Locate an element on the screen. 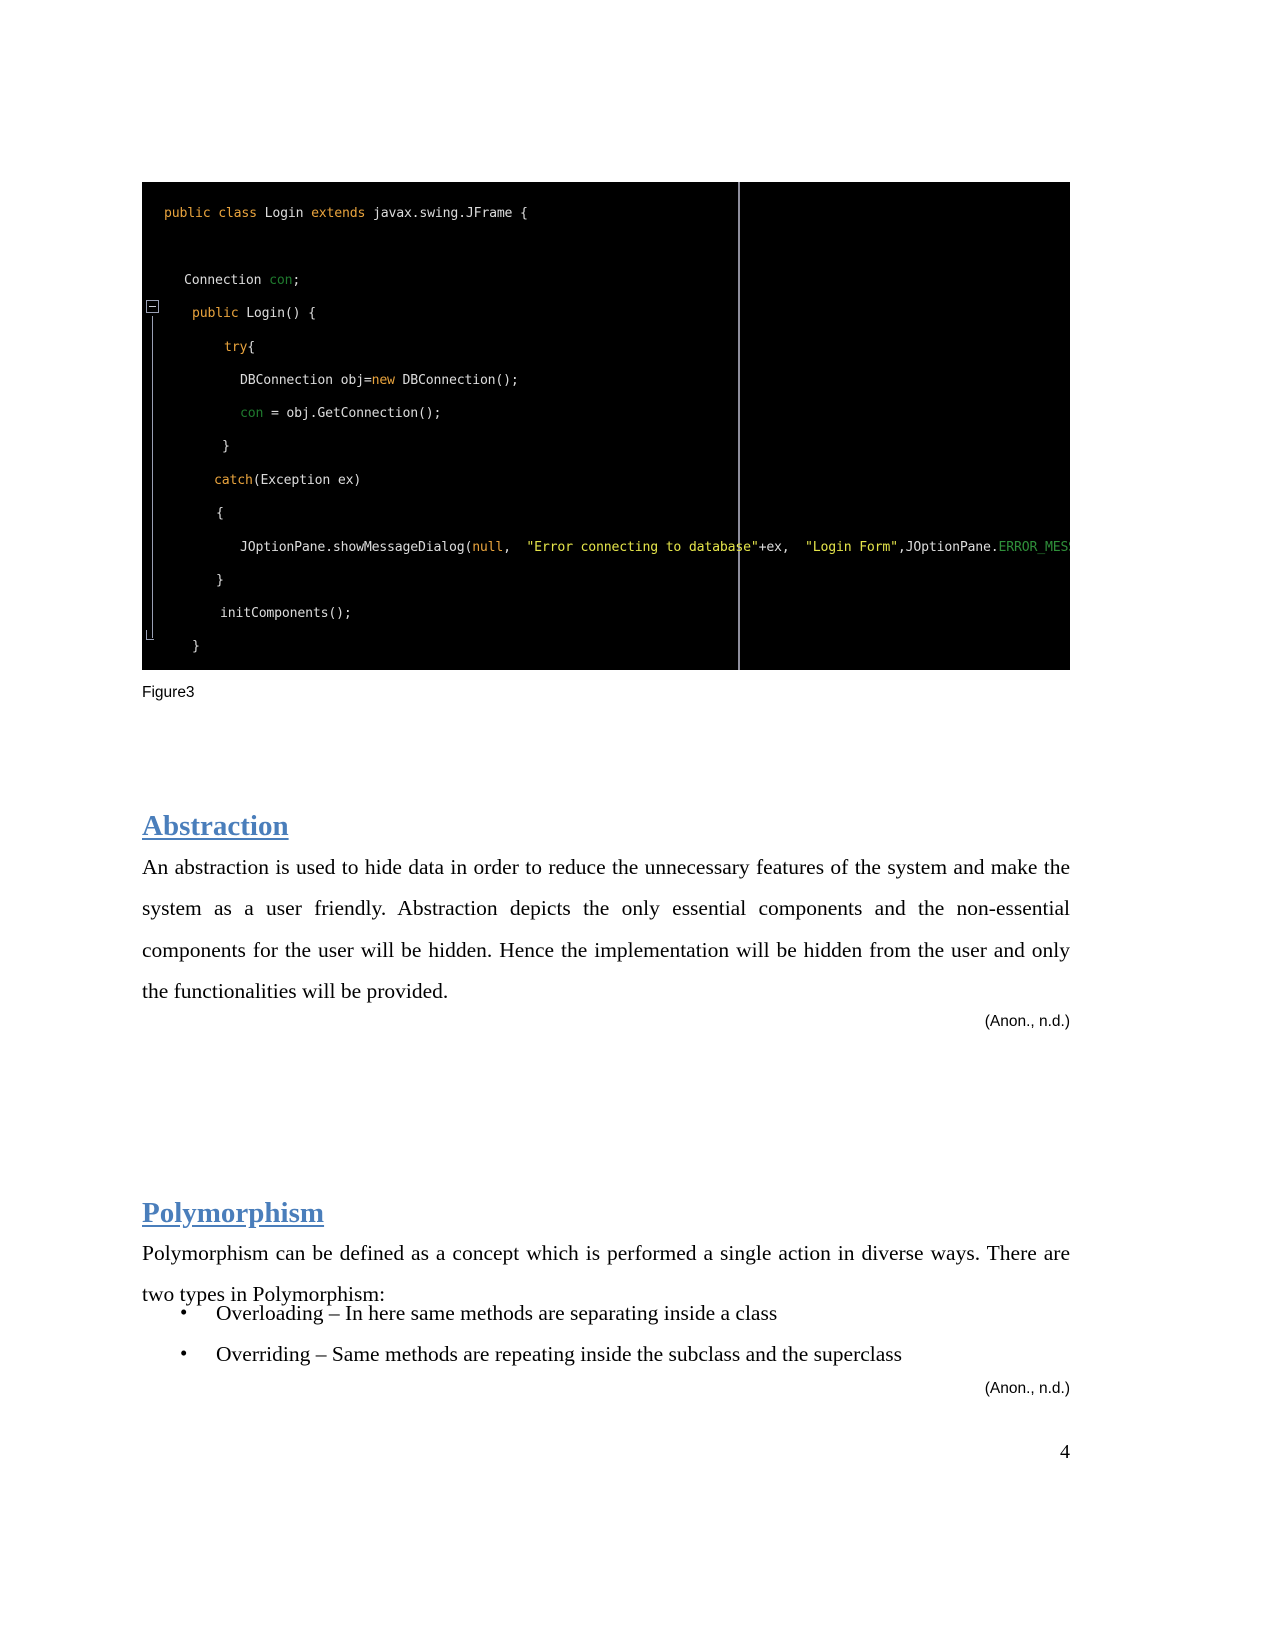  code-token: DBConnection obj= is located at coordinates (306, 380).